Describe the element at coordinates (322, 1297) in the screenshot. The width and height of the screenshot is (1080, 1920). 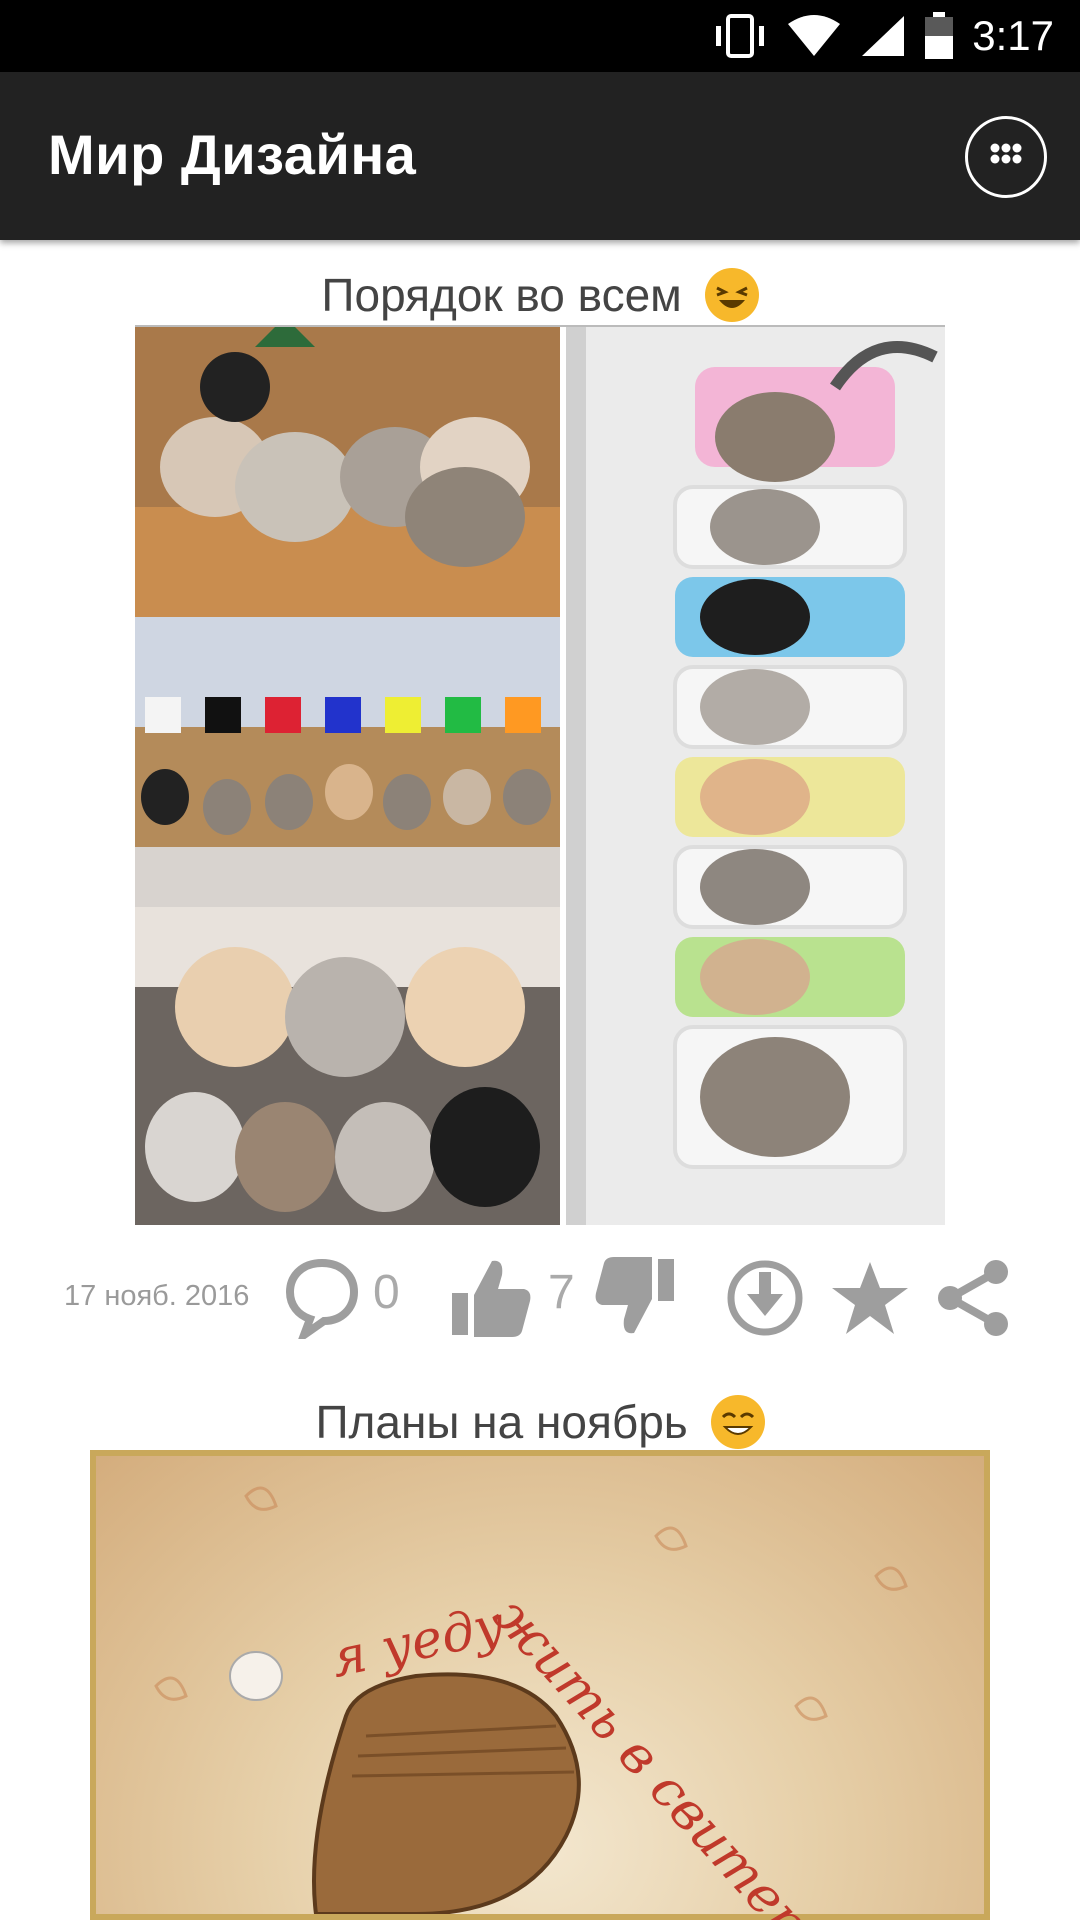
I see `comment-icon` at that location.